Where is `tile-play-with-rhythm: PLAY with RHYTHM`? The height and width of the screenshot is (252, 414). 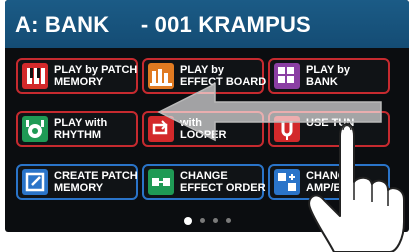 tile-play-with-rhythm: PLAY with RHYTHM is located at coordinates (77, 129).